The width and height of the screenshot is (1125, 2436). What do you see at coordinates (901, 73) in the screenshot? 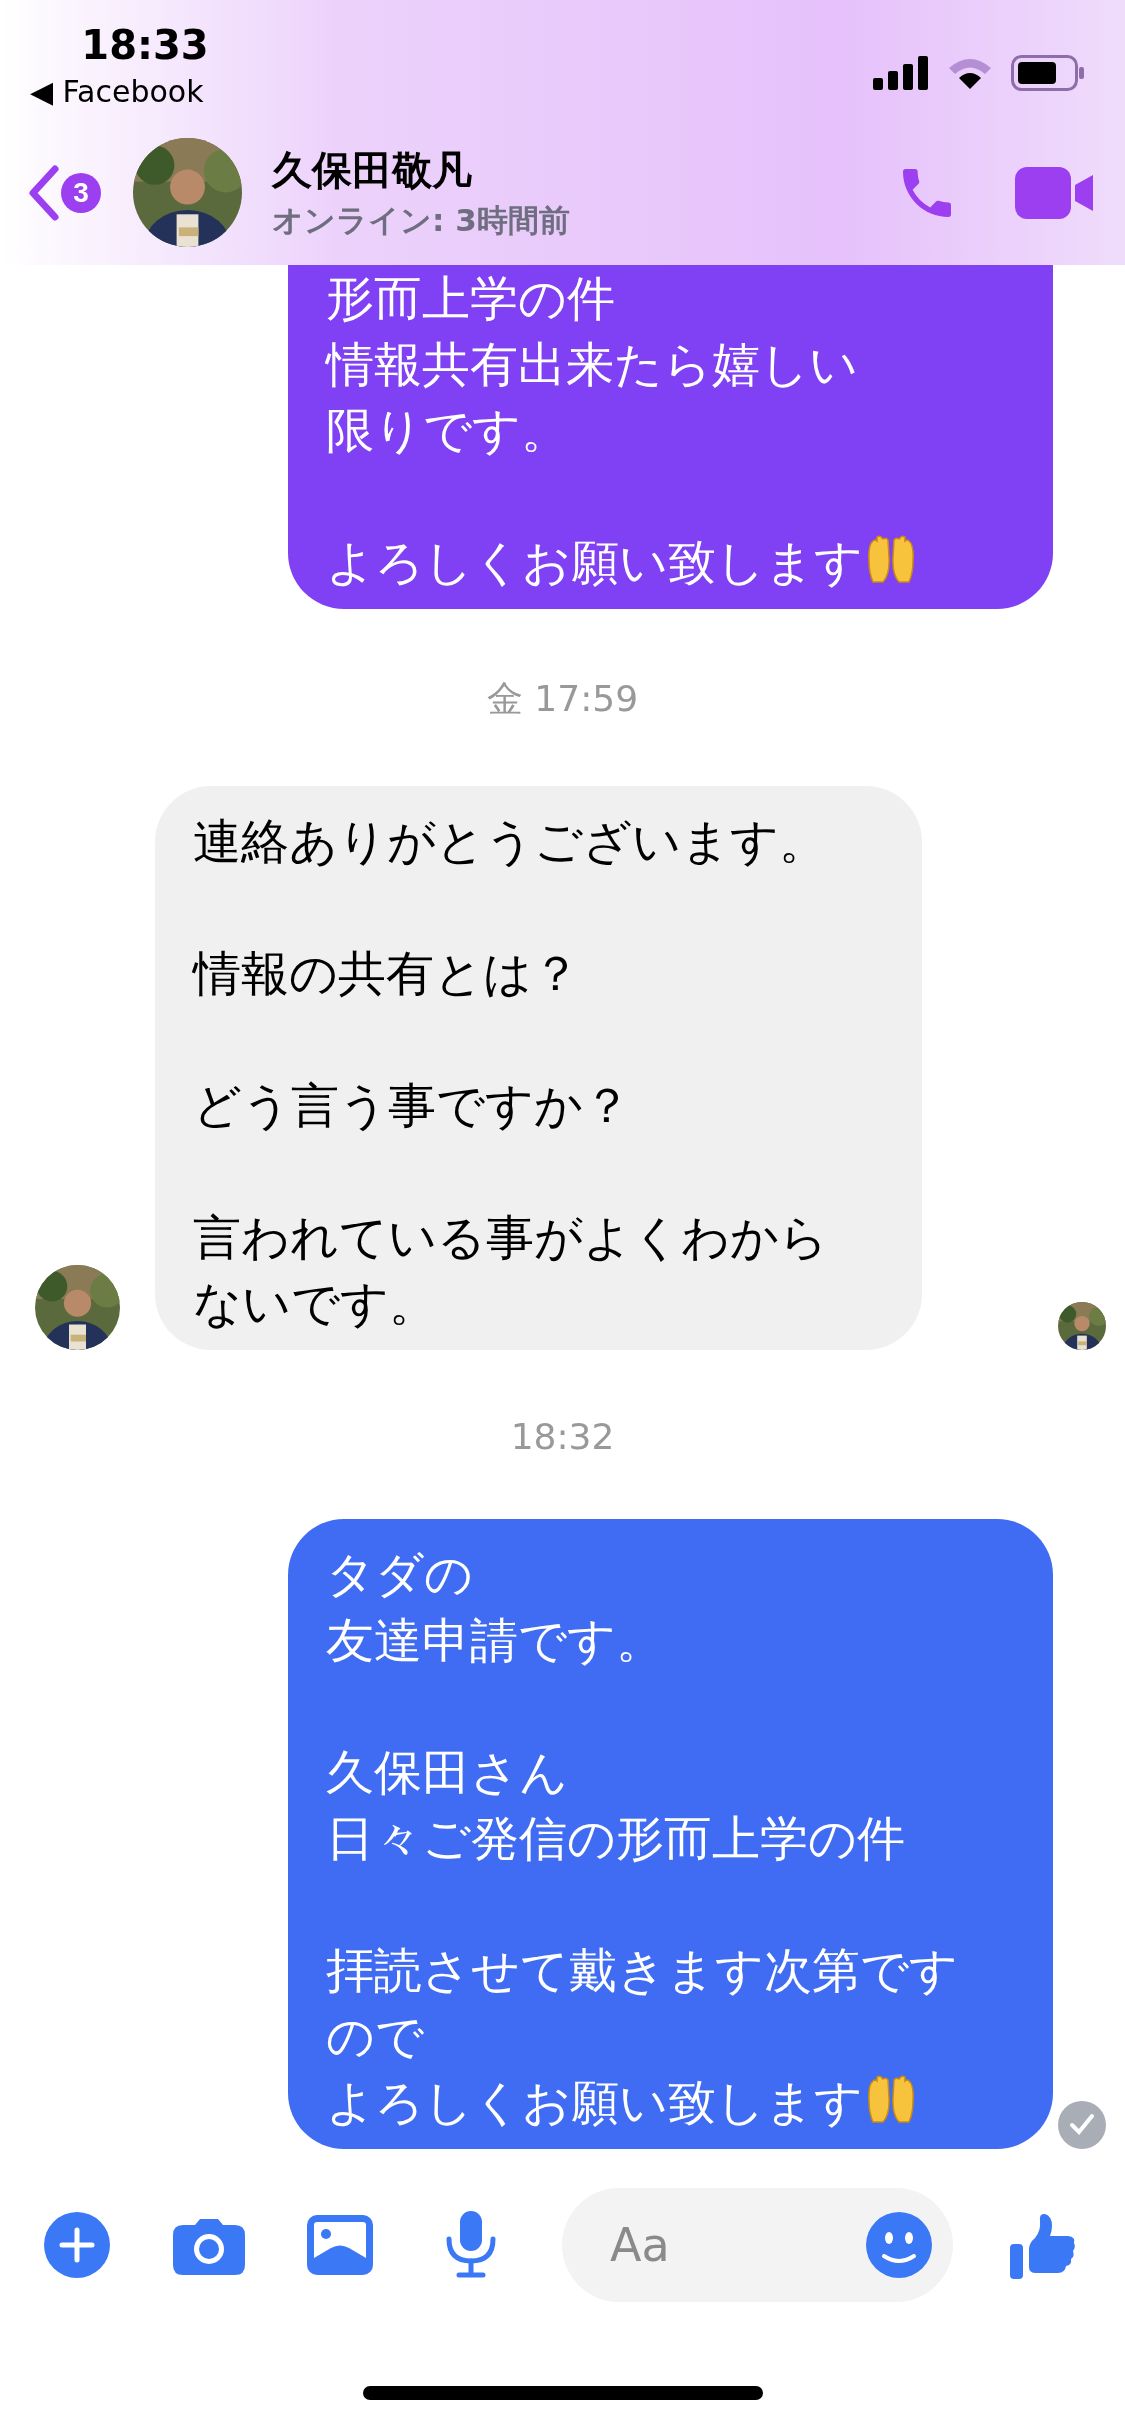
I see `signal-icon` at bounding box center [901, 73].